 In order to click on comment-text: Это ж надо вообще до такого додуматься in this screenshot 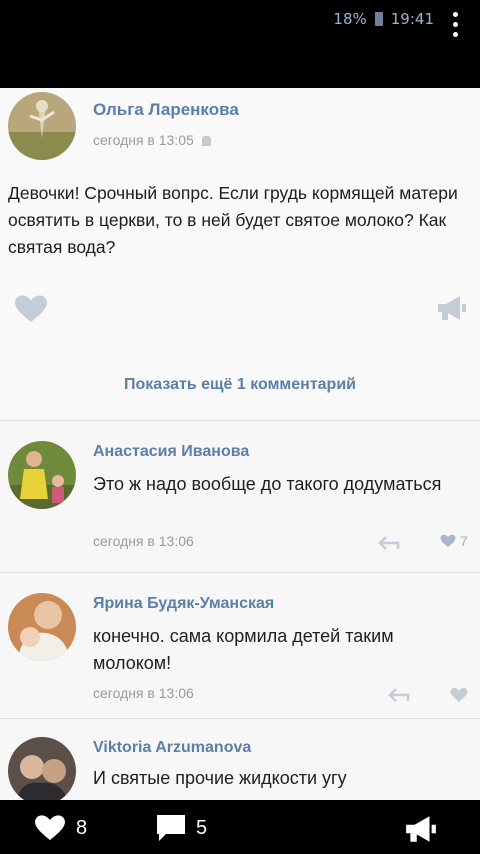, I will do `click(267, 484)`.